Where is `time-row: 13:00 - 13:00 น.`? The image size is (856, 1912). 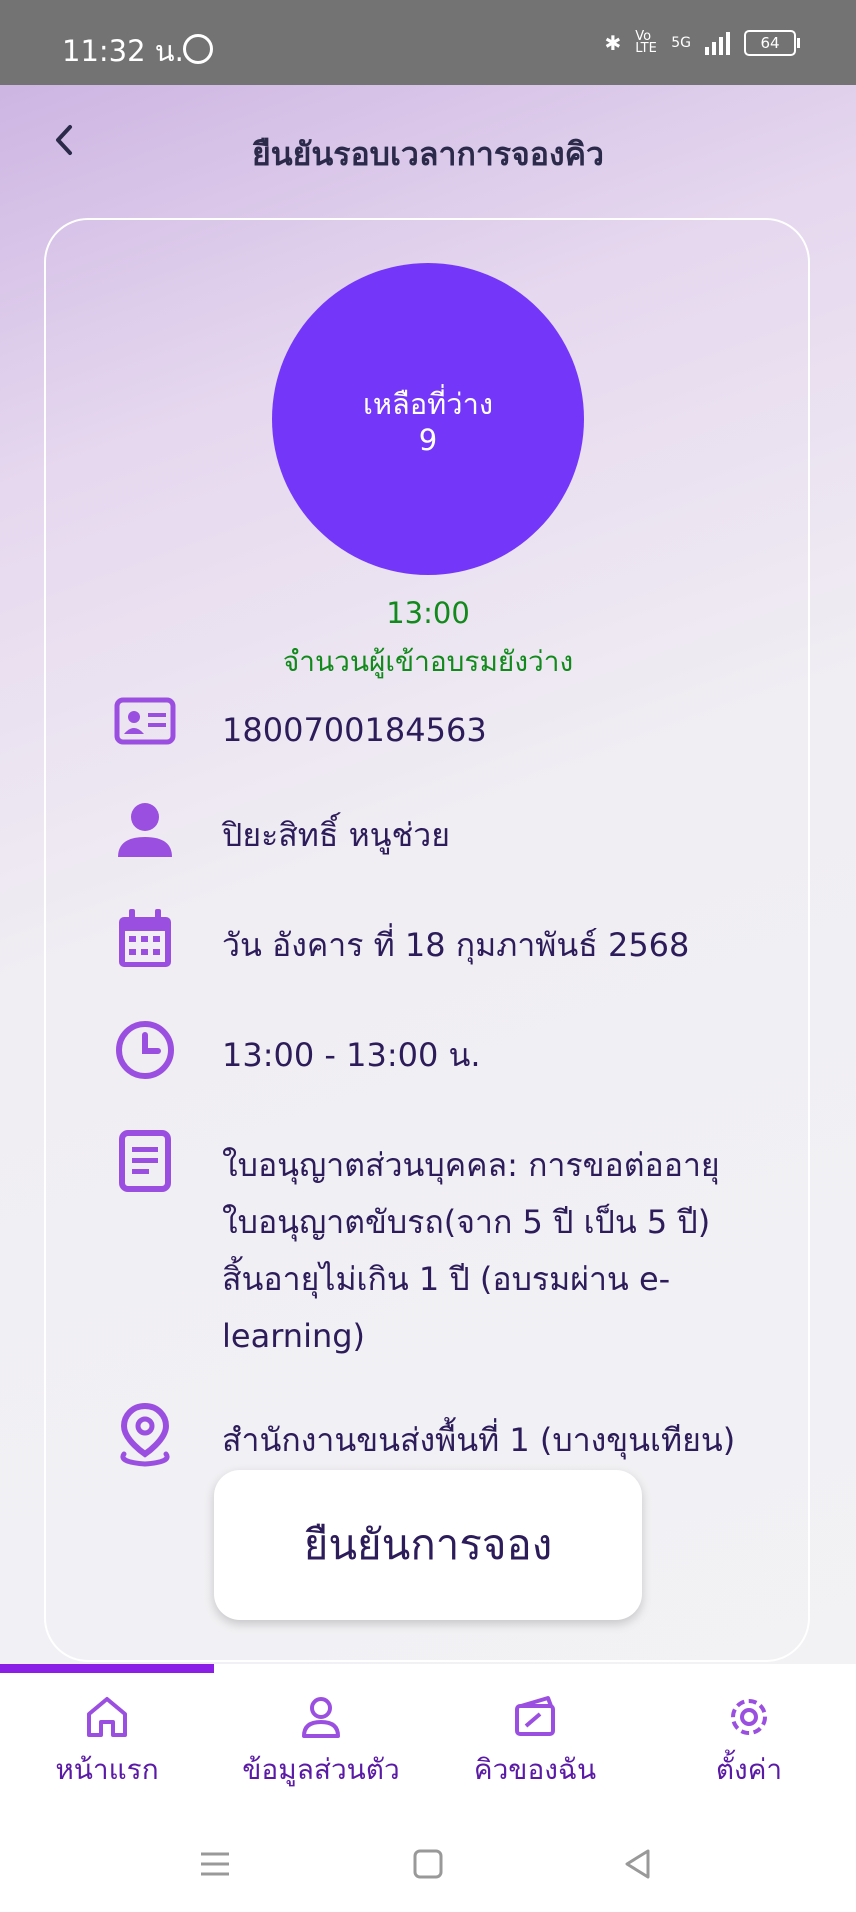
time-row: 13:00 - 13:00 น. is located at coordinates (450, 1050).